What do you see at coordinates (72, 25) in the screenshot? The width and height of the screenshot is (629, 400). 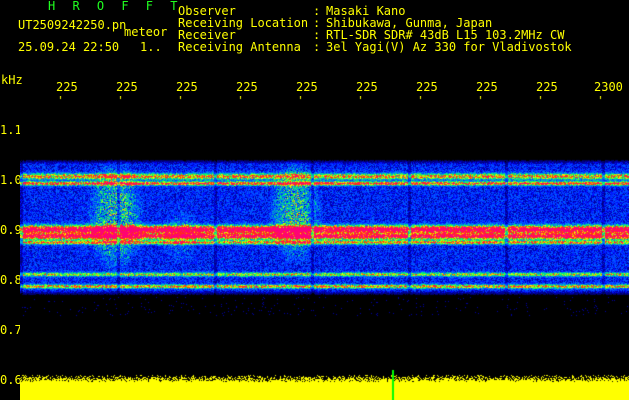 I see `file-name: UT2509242250.pn` at bounding box center [72, 25].